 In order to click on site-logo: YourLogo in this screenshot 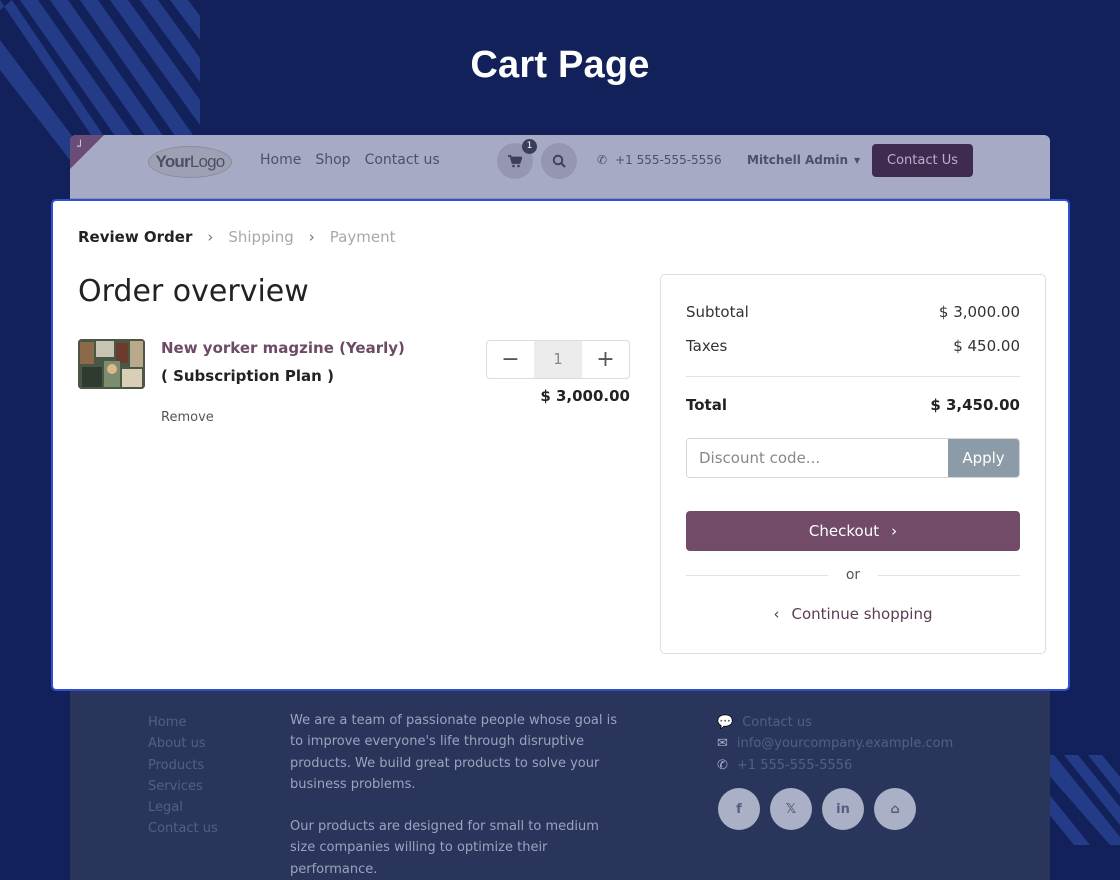, I will do `click(190, 162)`.